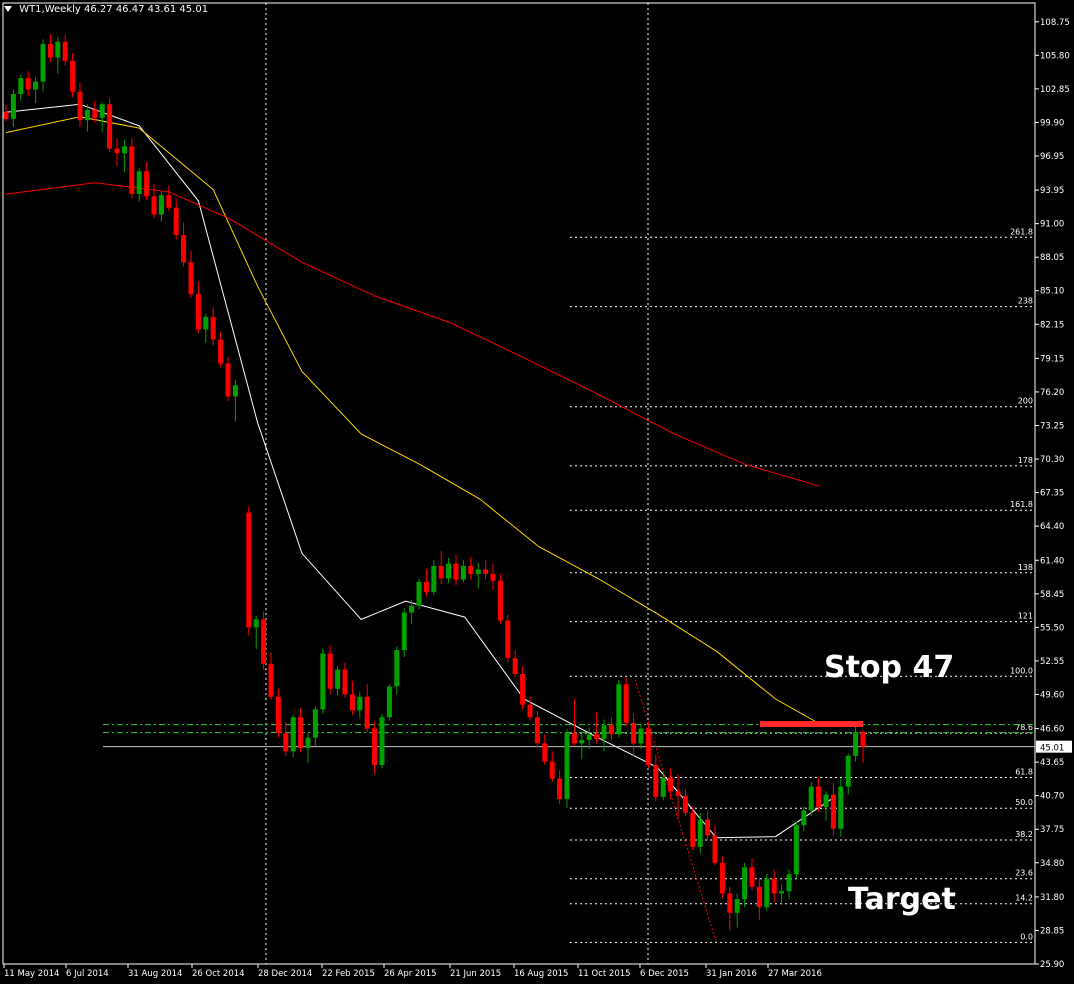 This screenshot has width=1074, height=984. What do you see at coordinates (410, 974) in the screenshot?
I see `x-tick-label: 26 Apr 2015` at bounding box center [410, 974].